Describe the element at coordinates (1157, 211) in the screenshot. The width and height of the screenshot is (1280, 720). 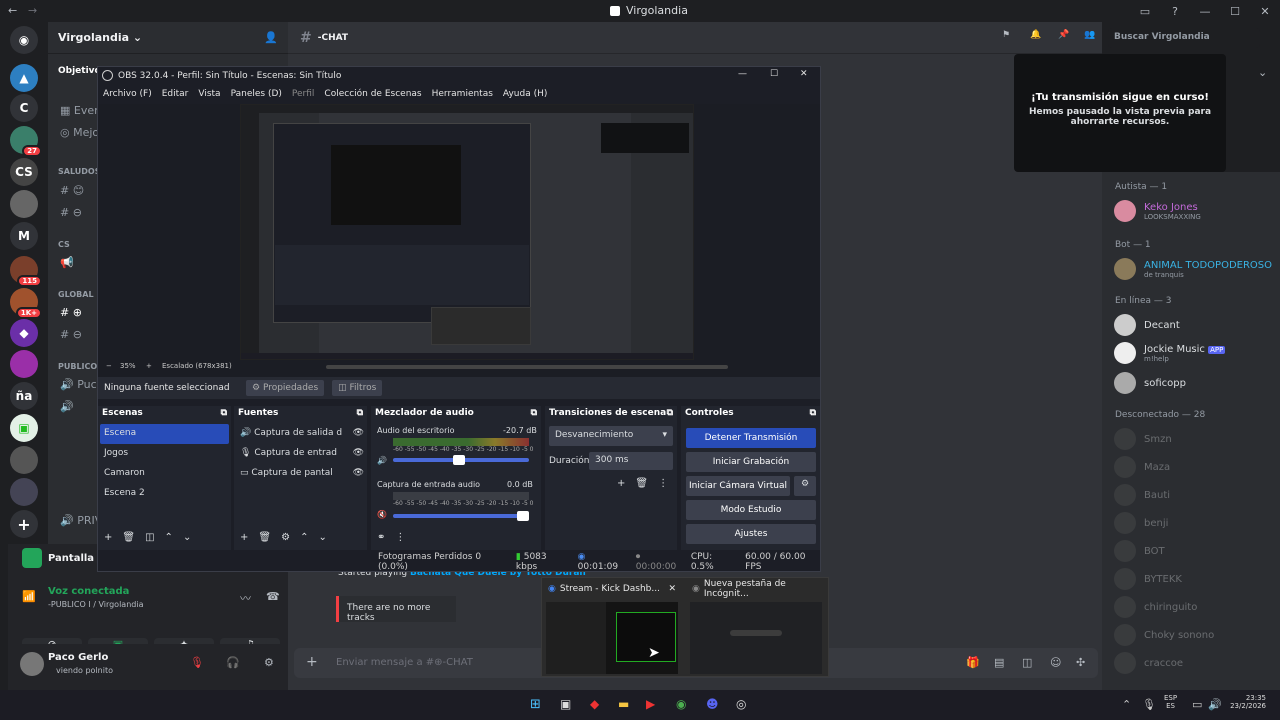
I see `member-item: Keko Jones LOOKSMAXXING` at that location.